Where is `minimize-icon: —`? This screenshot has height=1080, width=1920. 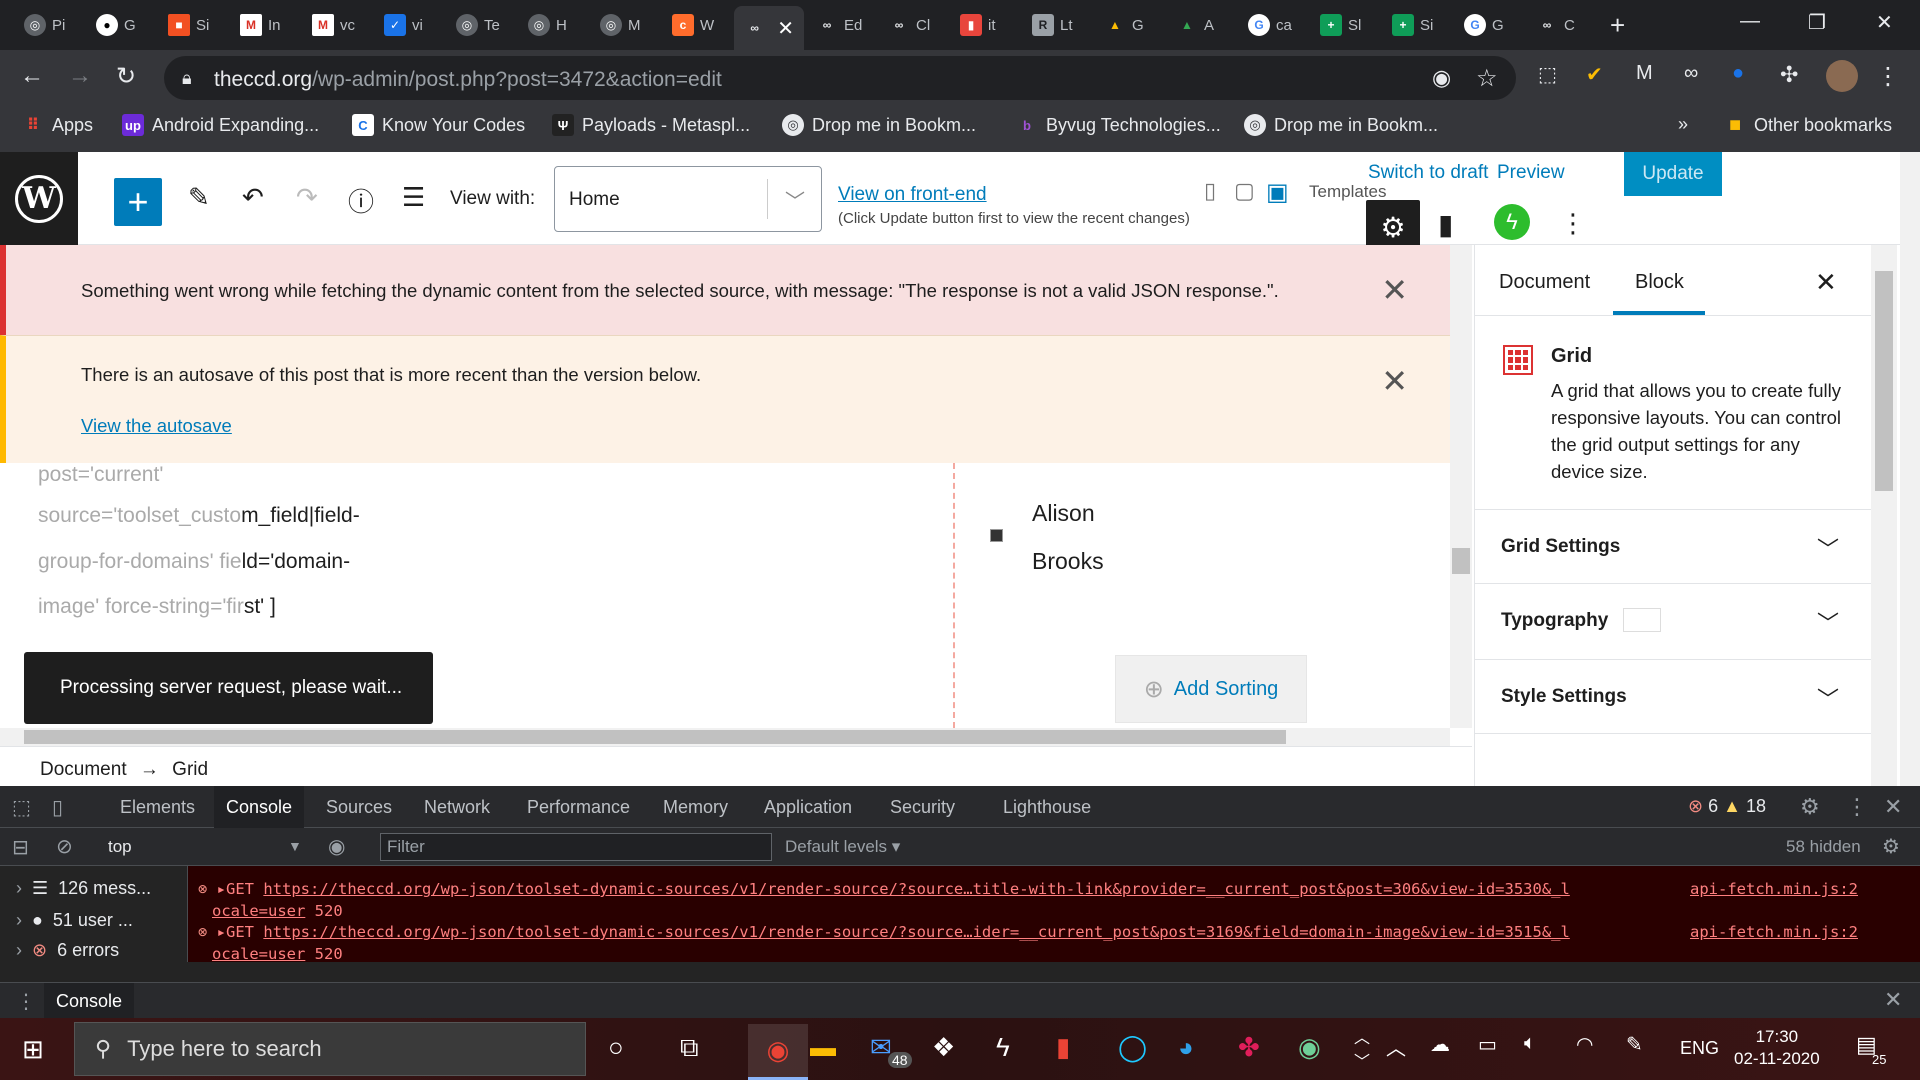 minimize-icon: — is located at coordinates (1750, 21).